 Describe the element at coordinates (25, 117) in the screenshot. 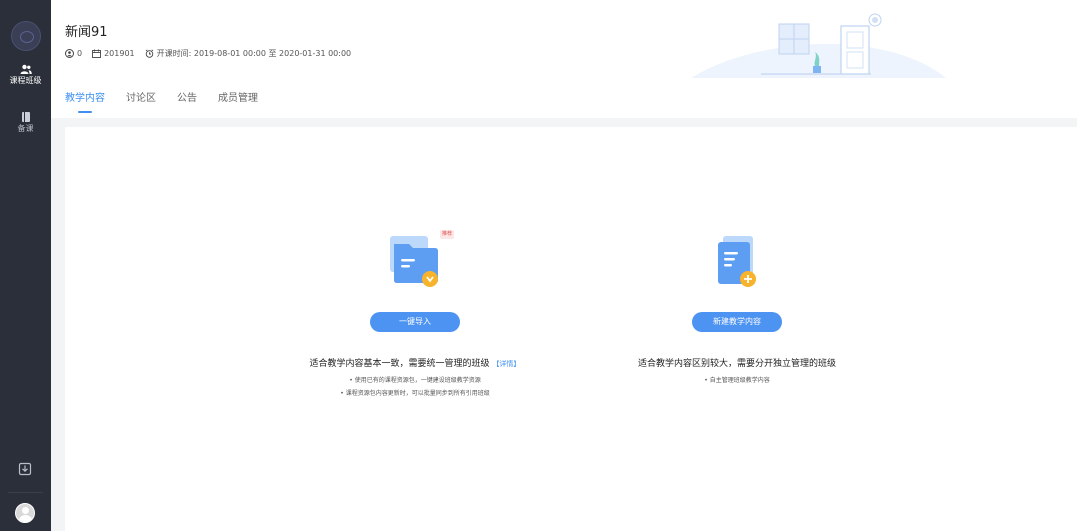

I see `book-icon` at that location.